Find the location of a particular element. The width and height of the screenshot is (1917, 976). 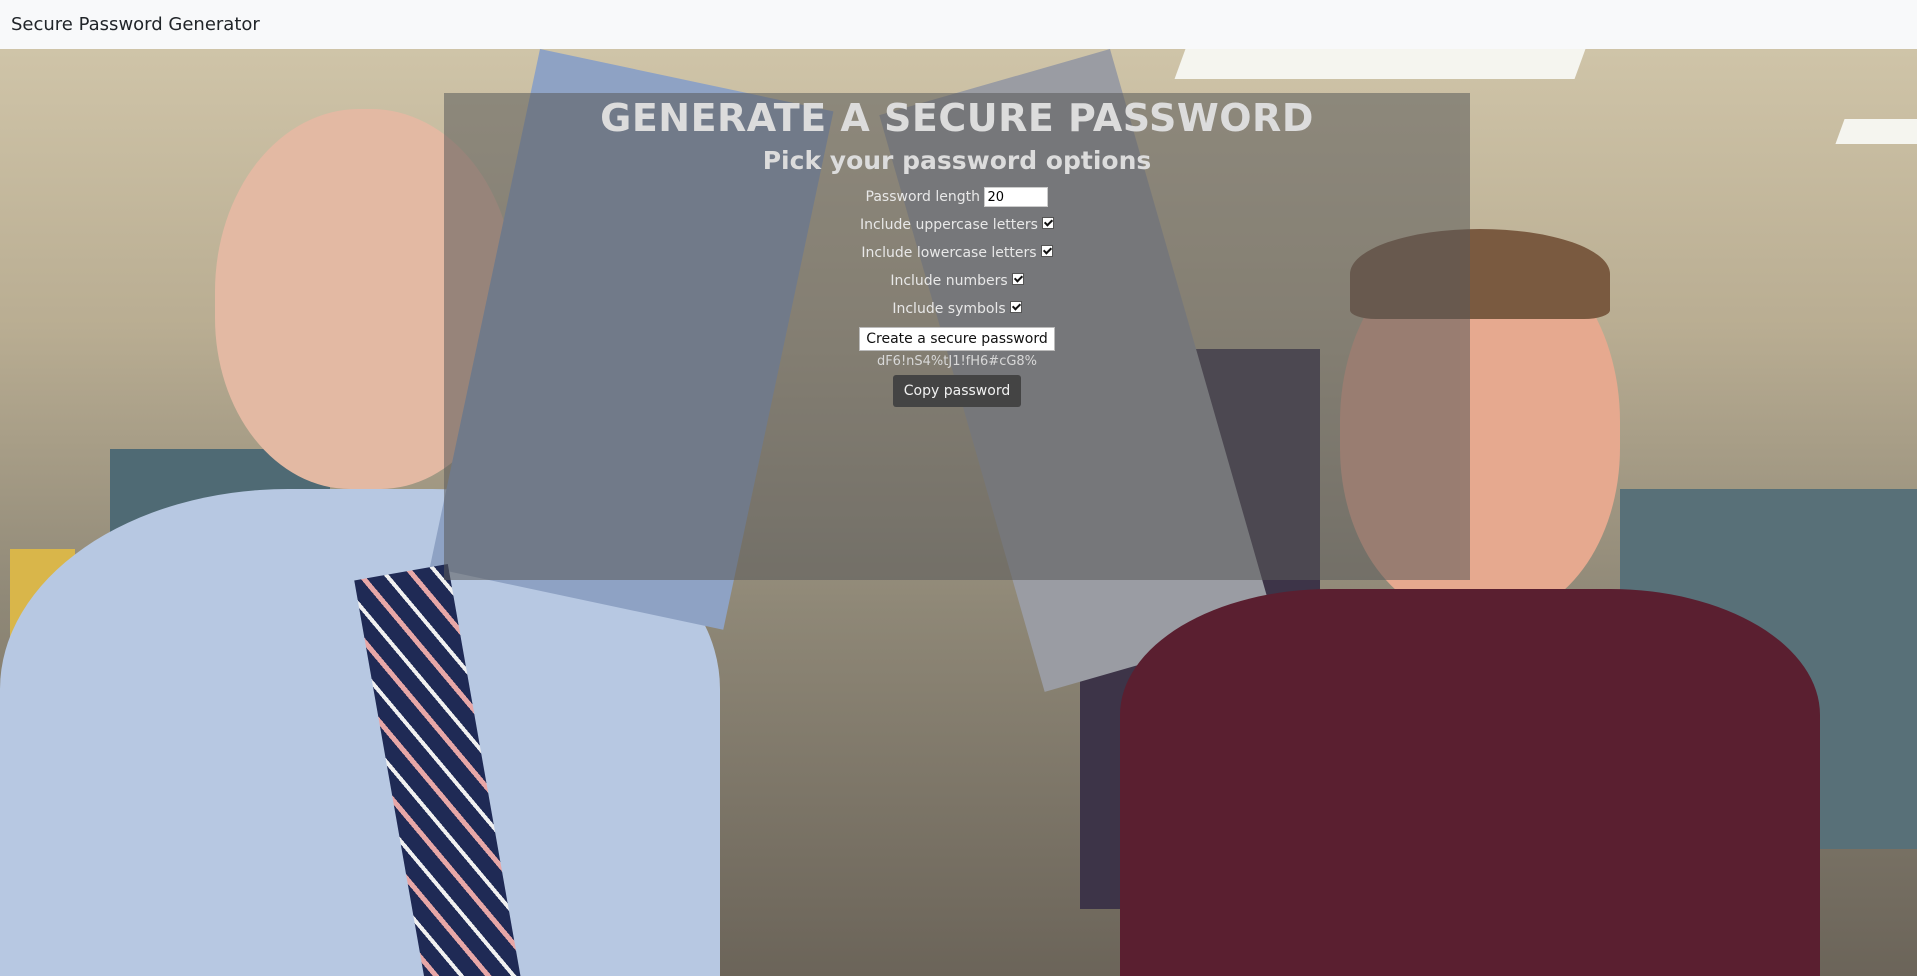

uppercase-row: Include uppercase letters is located at coordinates (957, 225).